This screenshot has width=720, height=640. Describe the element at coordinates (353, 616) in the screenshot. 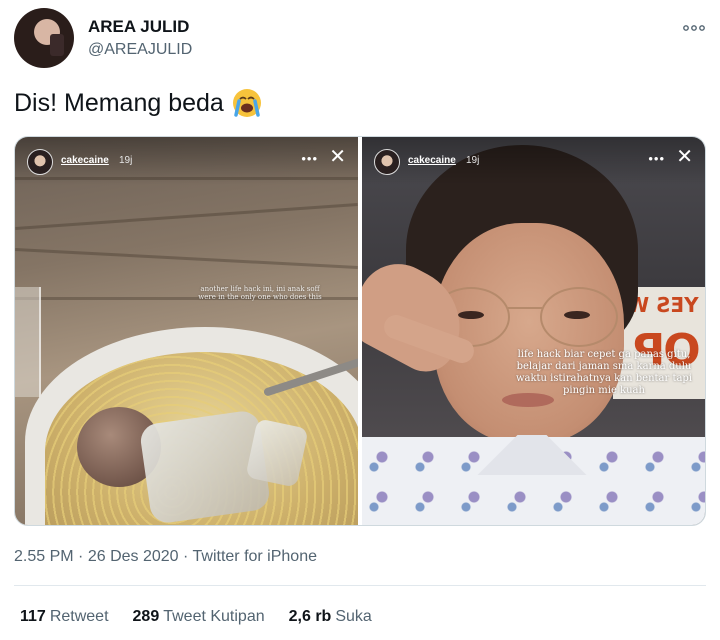

I see `like-label: Suka` at that location.